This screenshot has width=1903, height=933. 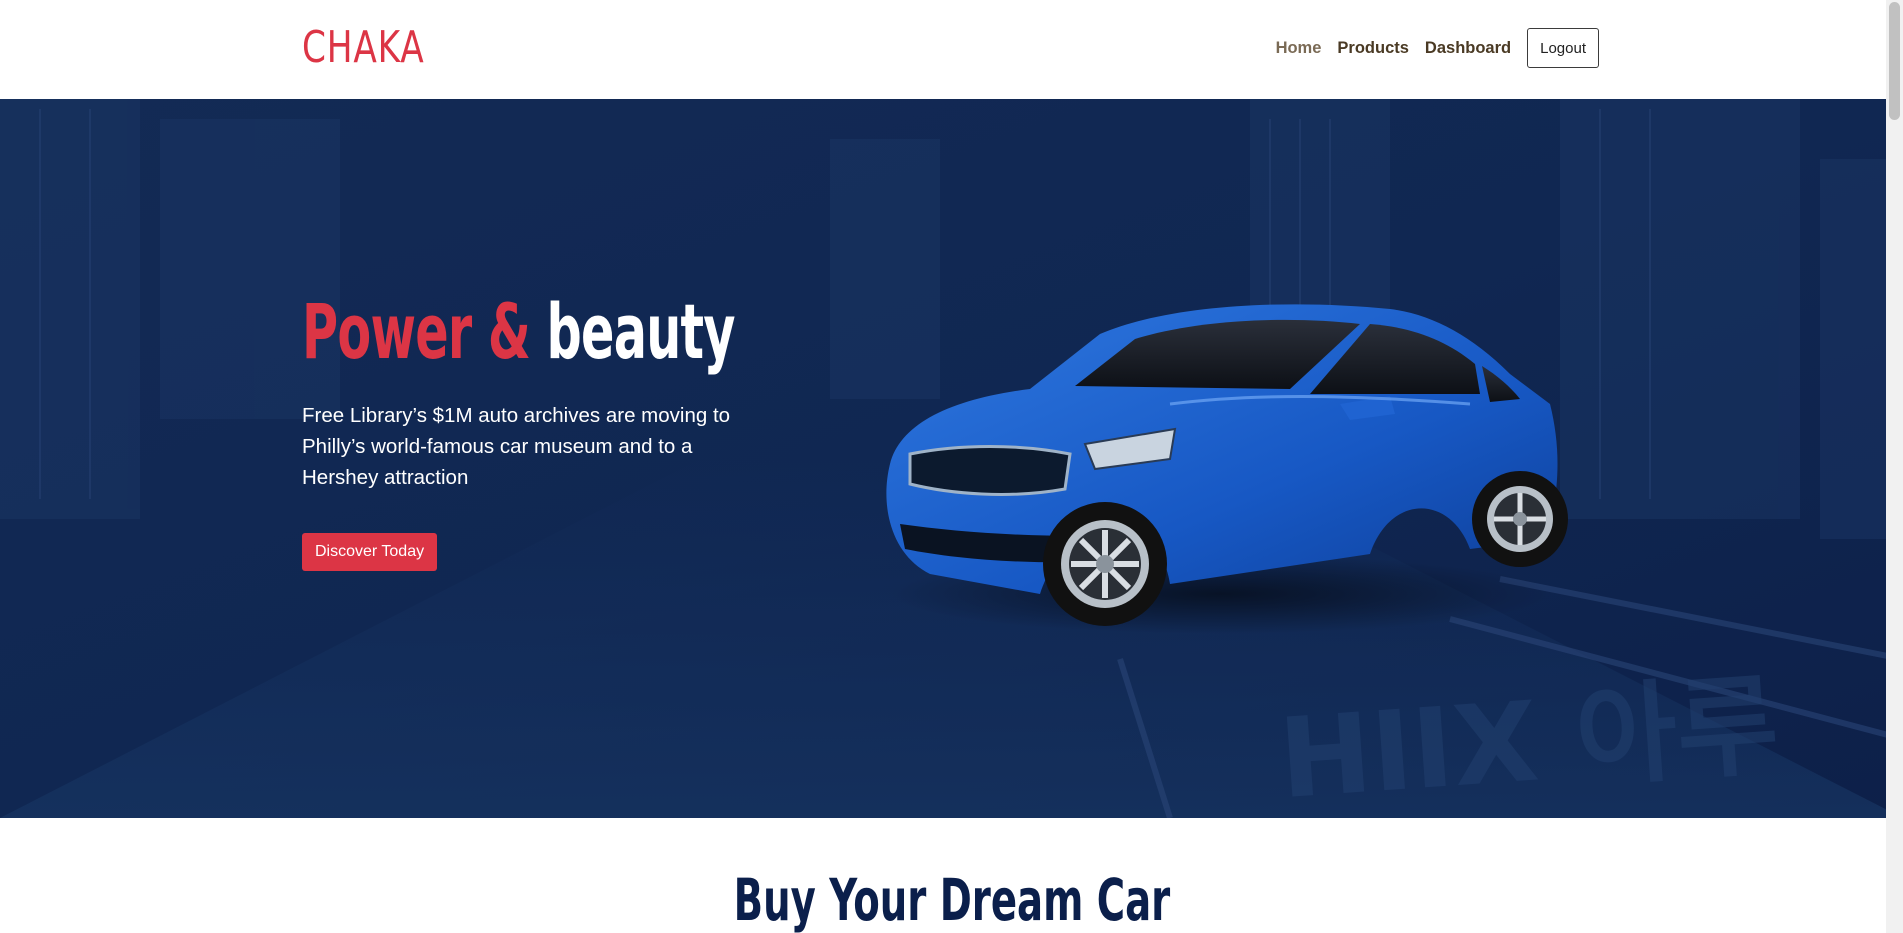 What do you see at coordinates (1468, 48) in the screenshot?
I see `nav-link-dashboard: Dashboard` at bounding box center [1468, 48].